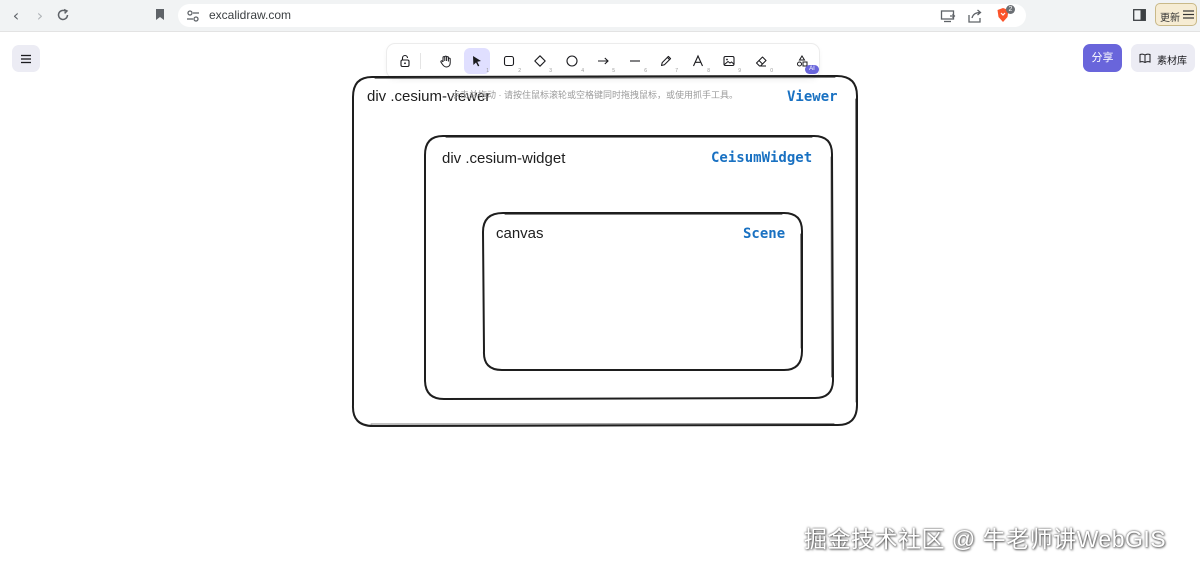  I want to click on canvas-class-name: Scene, so click(764, 234).